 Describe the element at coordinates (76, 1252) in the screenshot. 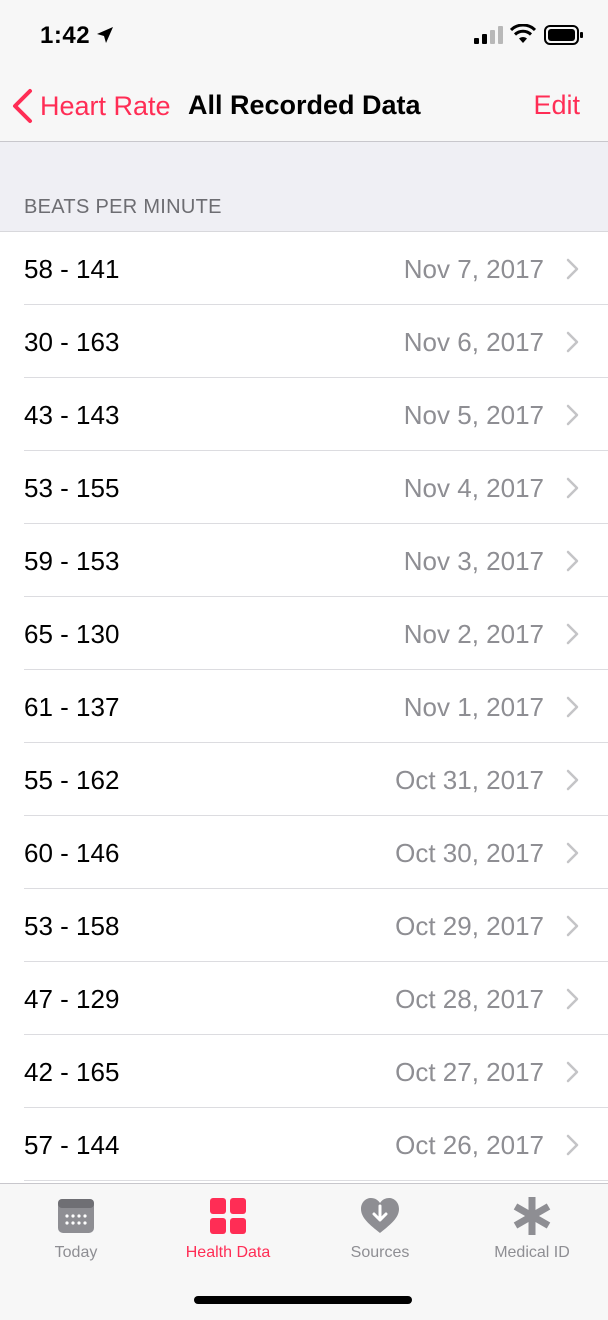

I see `tab-label: Today` at that location.